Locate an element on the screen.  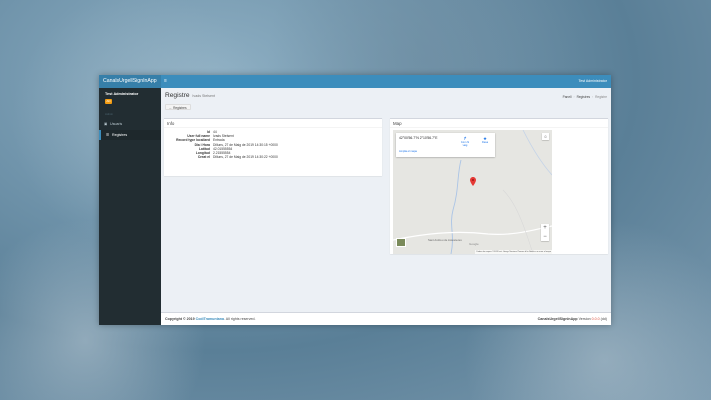
page-title: Registre Ivads Stelsent is located at coordinates (190, 95).